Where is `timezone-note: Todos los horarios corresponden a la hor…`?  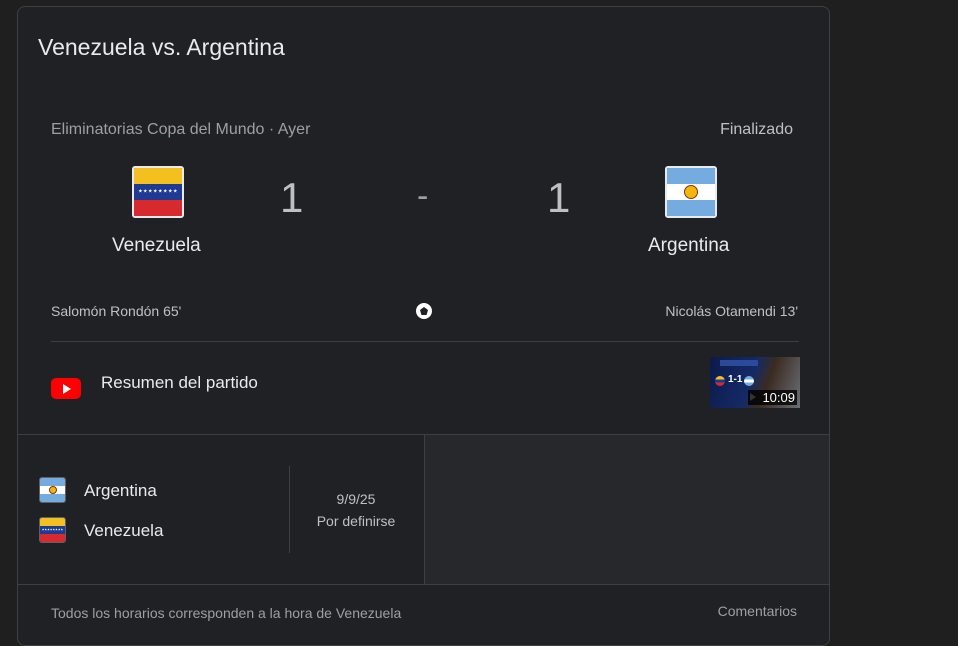 timezone-note: Todos los horarios corresponden a la hor… is located at coordinates (226, 613).